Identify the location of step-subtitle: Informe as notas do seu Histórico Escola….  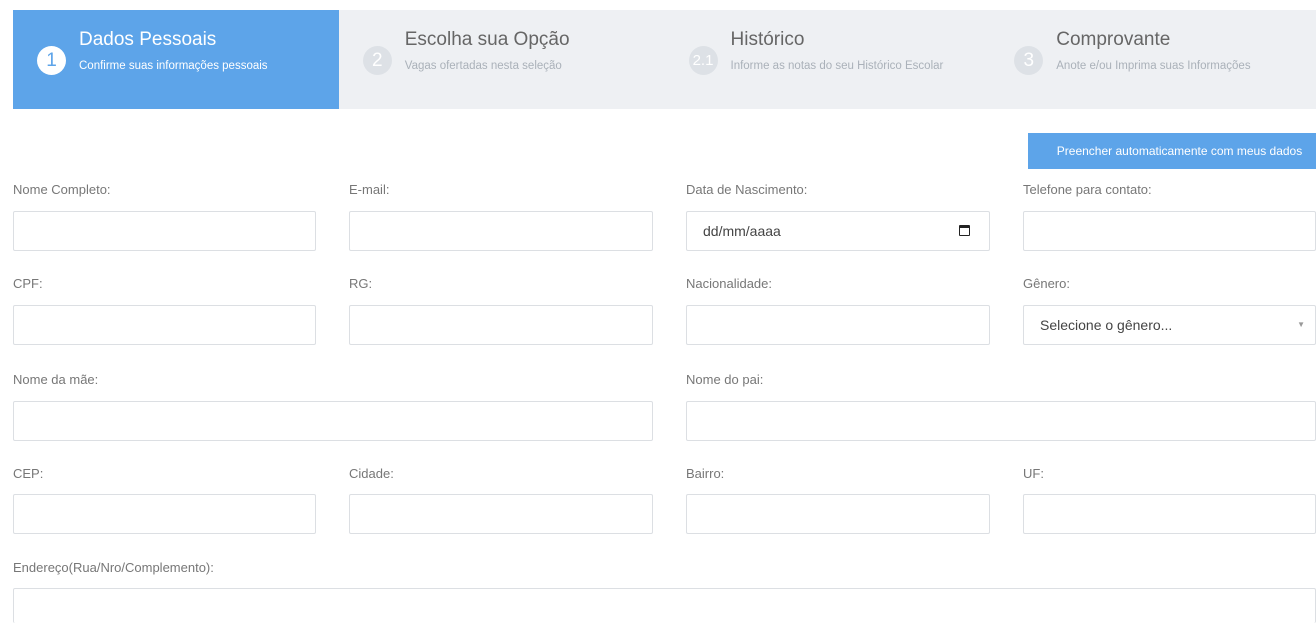
(837, 66).